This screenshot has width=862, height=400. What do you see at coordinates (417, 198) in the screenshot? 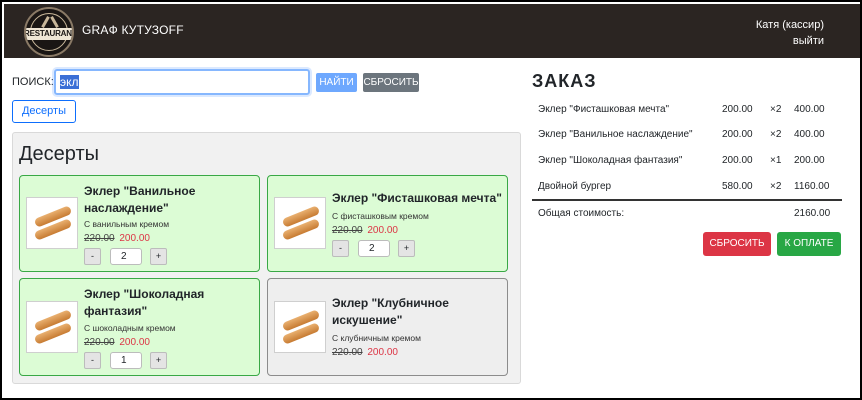
I see `product-name: Эклер "Фисташковая мечта"` at bounding box center [417, 198].